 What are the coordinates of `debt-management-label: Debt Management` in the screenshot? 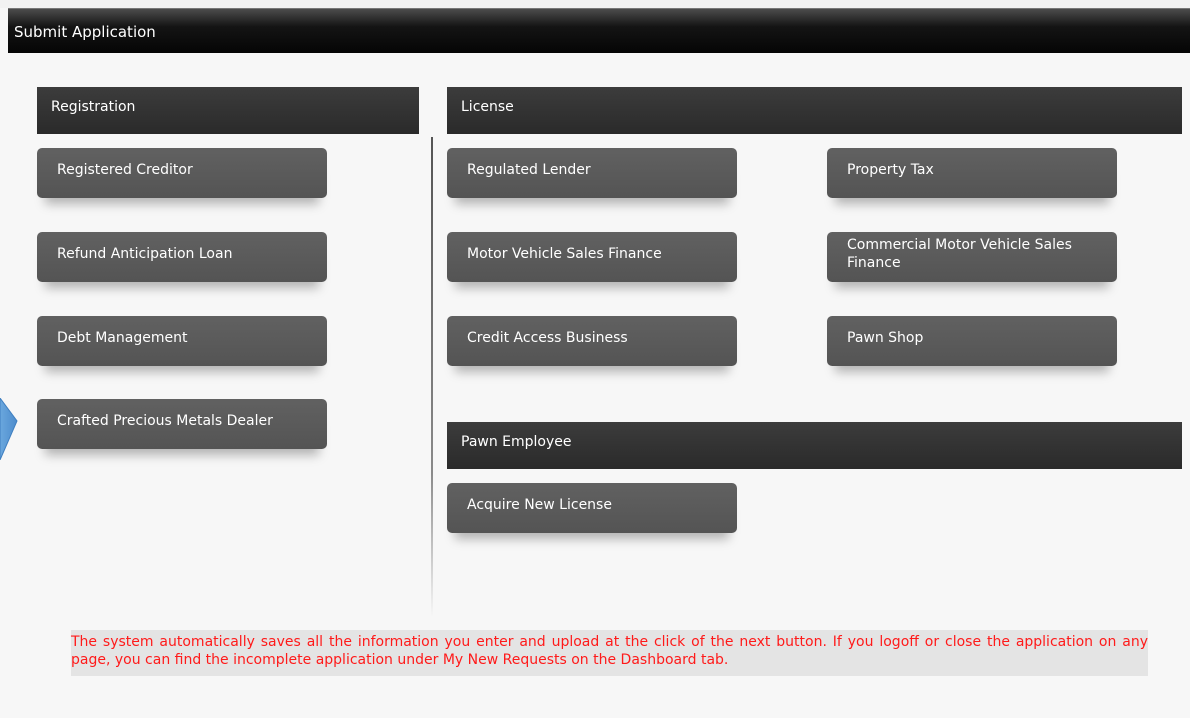 It's located at (122, 338).